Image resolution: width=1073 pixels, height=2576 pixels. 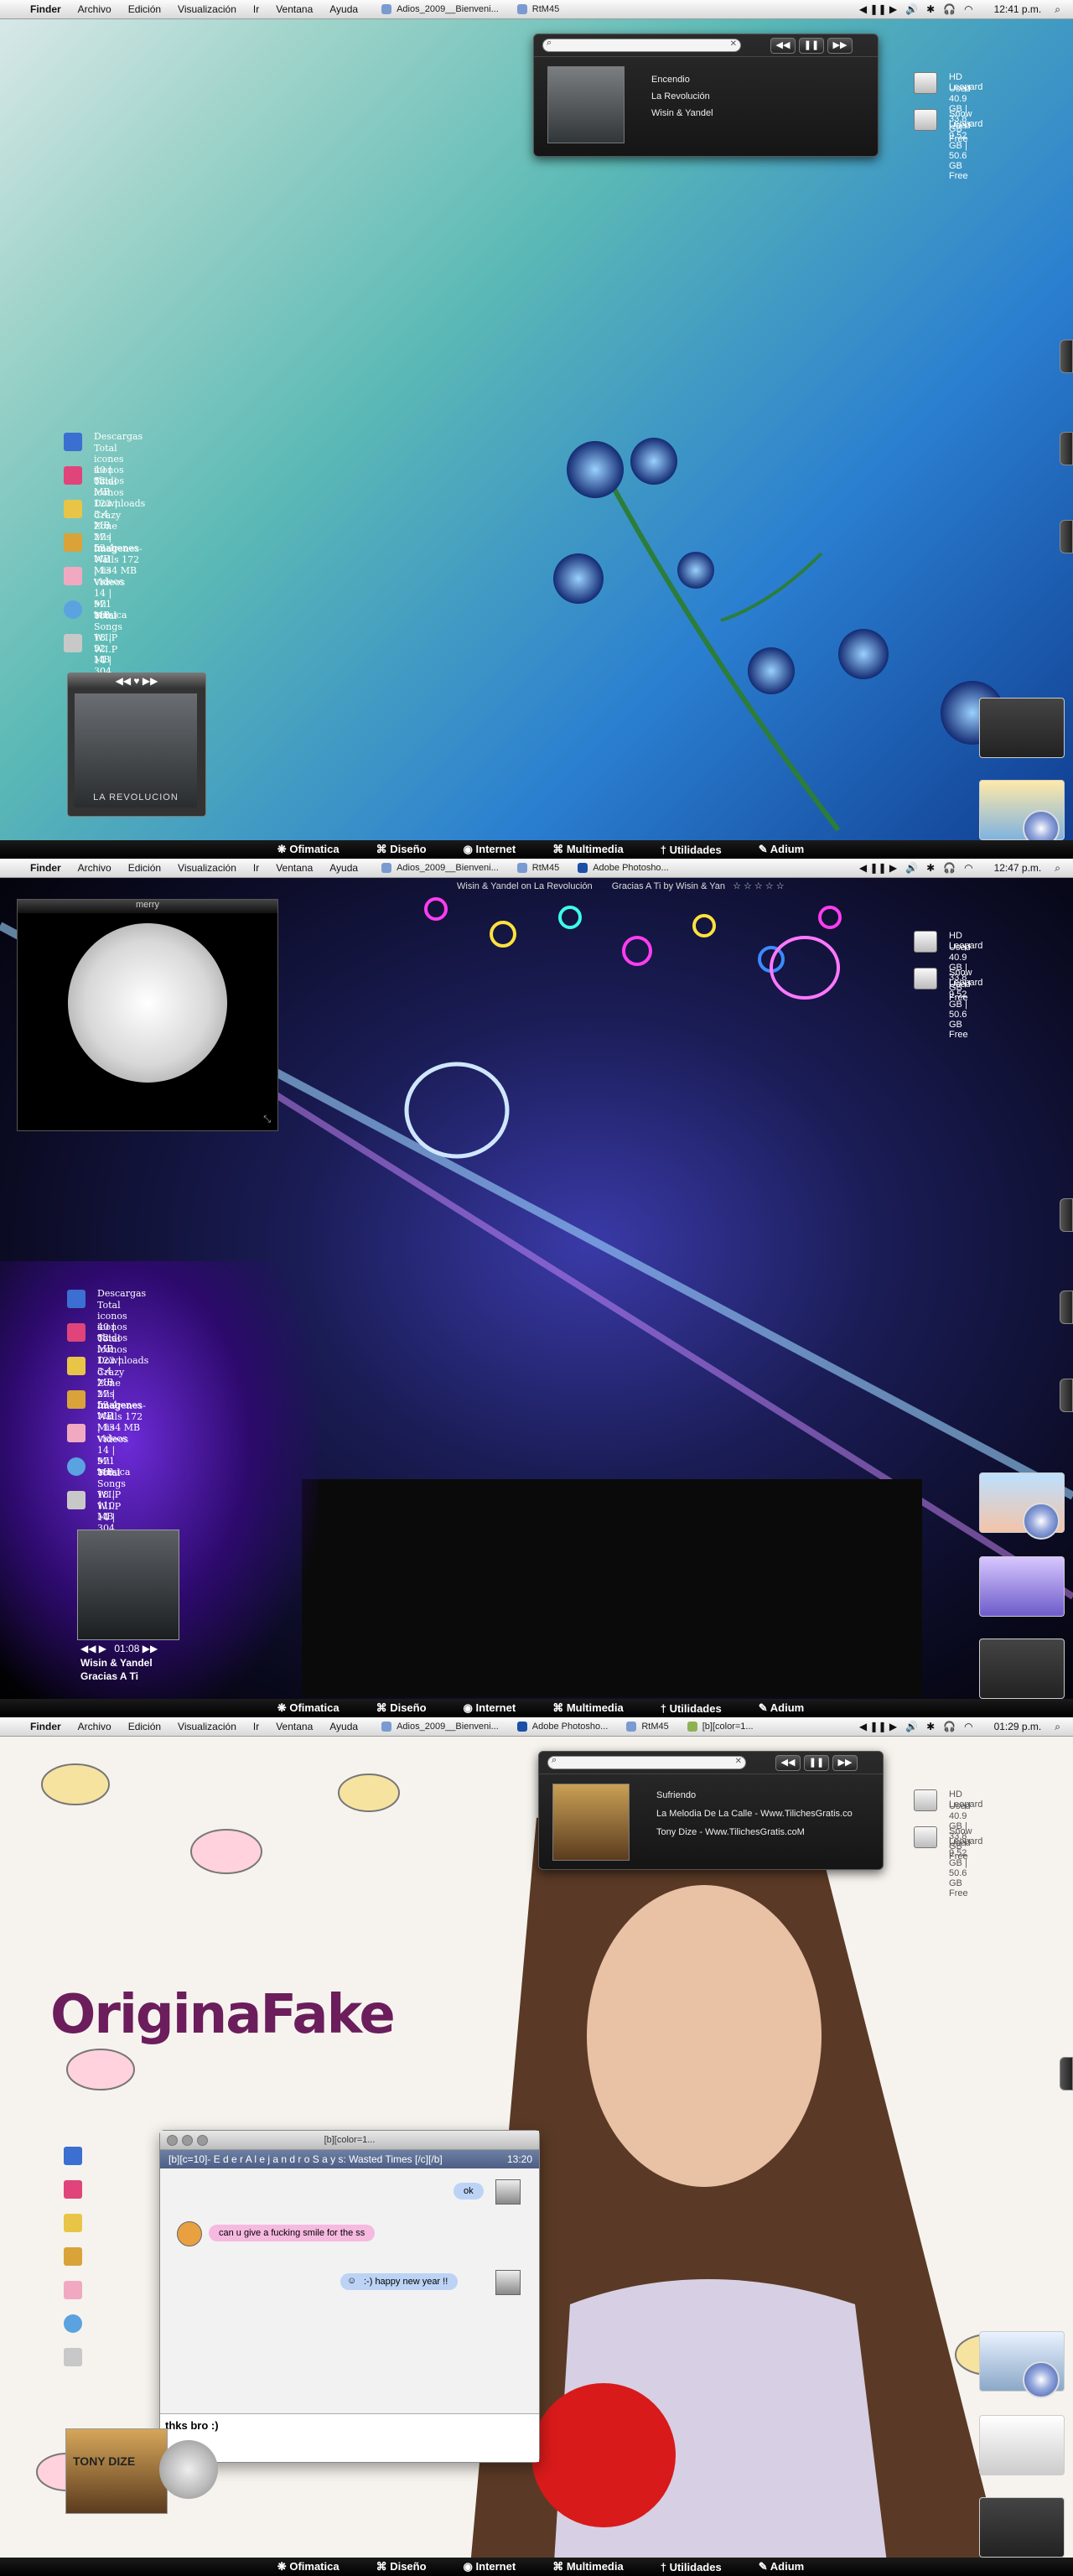 I want to click on menubar-clock: 01:29 p.m., so click(x=1018, y=1726).